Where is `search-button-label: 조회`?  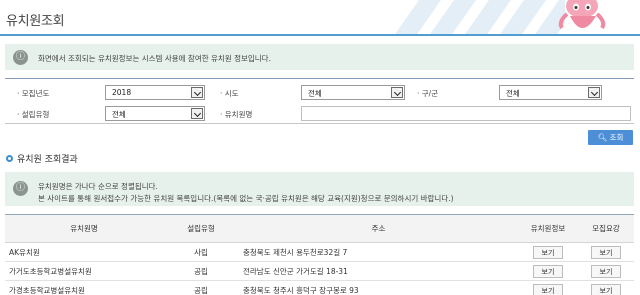
search-button-label: 조회 is located at coordinates (616, 137).